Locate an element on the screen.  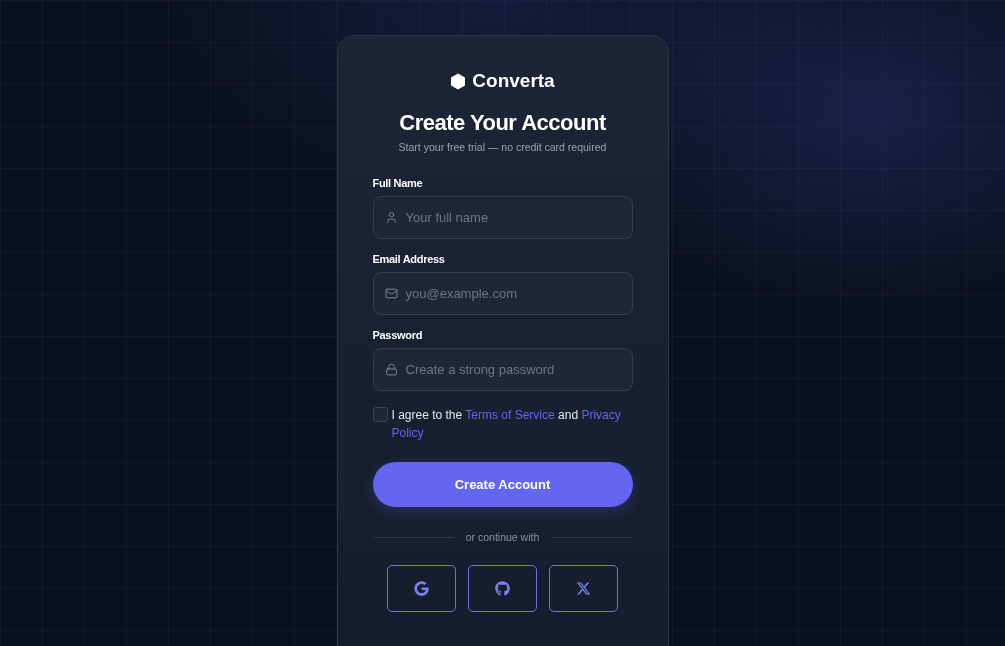
field-label: Email Address is located at coordinates (409, 259).